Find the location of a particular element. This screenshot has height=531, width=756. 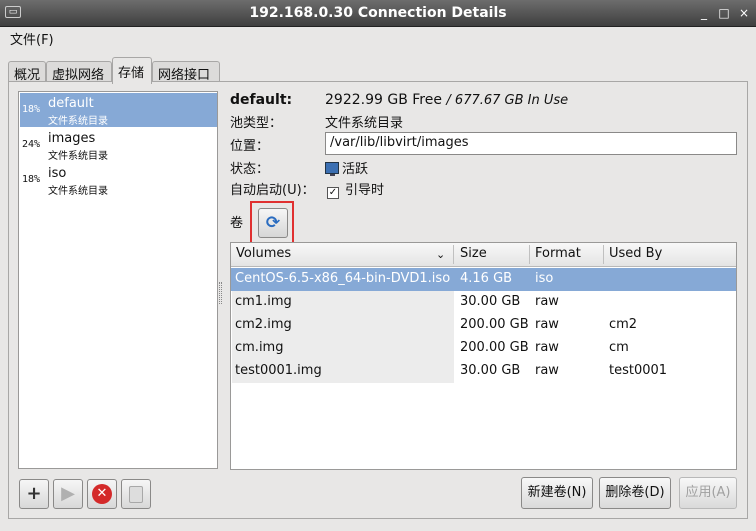

volume-used-by: test0001 is located at coordinates (638, 370).